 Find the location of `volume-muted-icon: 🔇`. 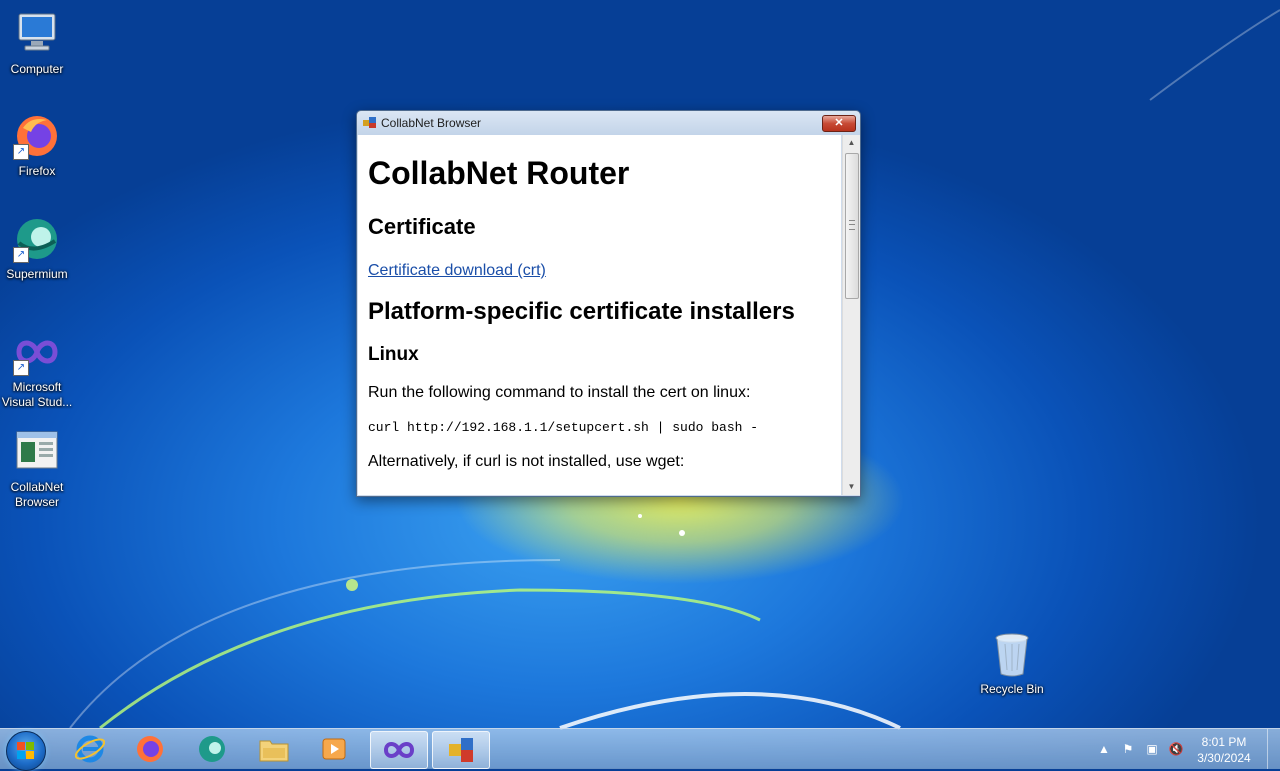

volume-muted-icon: 🔇 is located at coordinates (1176, 749).